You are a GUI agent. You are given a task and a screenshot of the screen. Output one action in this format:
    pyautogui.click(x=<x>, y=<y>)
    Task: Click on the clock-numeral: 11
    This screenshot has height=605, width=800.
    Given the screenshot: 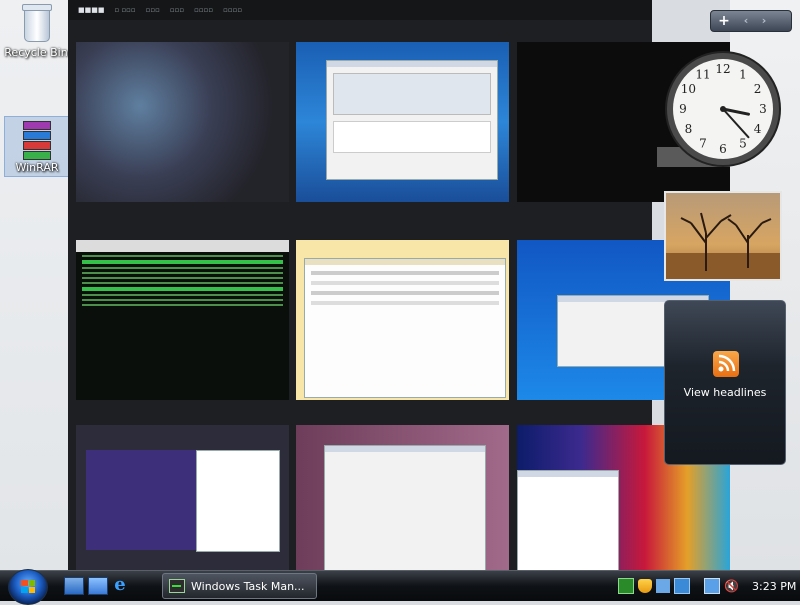 What is the action you would take?
    pyautogui.click(x=702, y=74)
    